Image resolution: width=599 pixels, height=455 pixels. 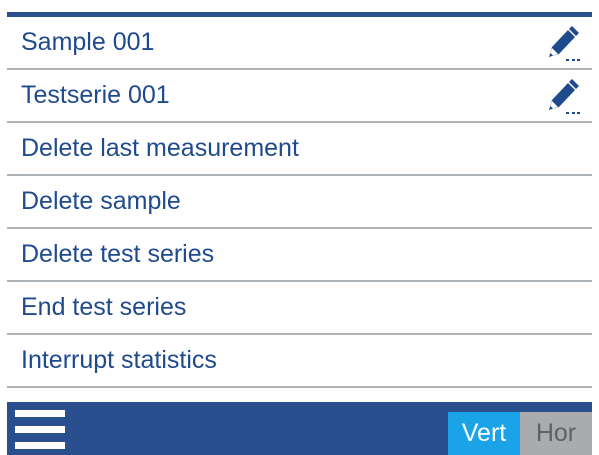 I want to click on menu-item-delete-last-measurement: Delete last measurement, so click(x=299, y=149).